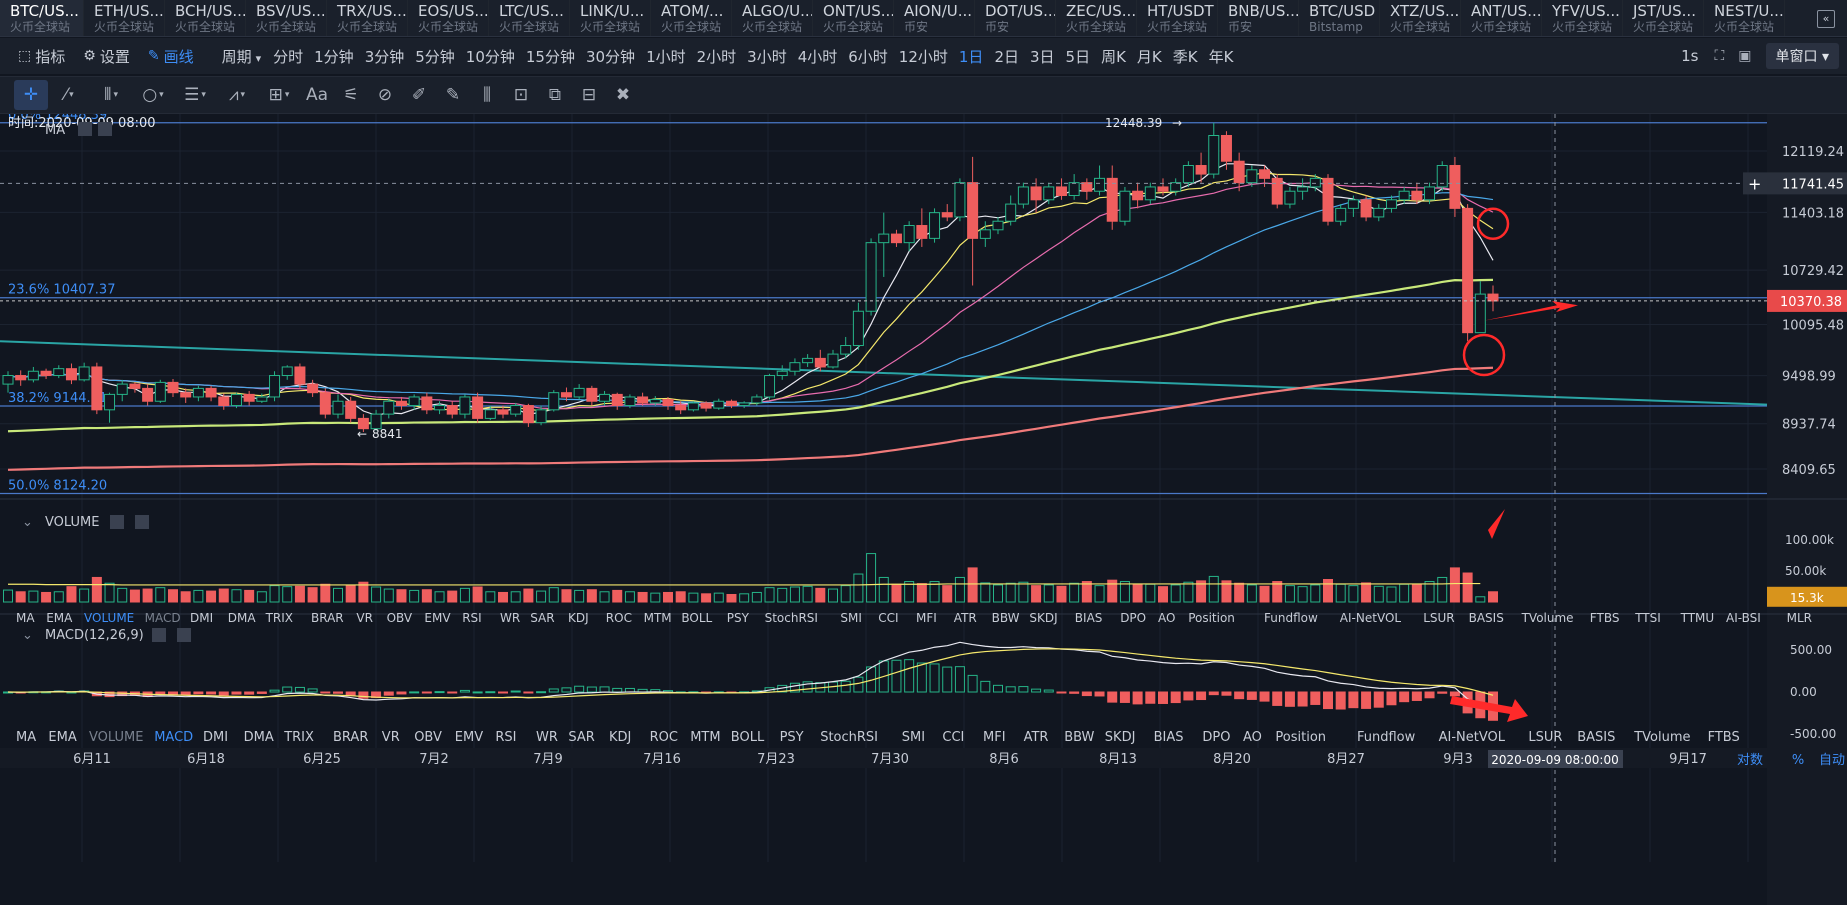 Image resolution: width=1847 pixels, height=905 pixels. Describe the element at coordinates (173, 737) in the screenshot. I see `indicator-tab: MACD` at that location.